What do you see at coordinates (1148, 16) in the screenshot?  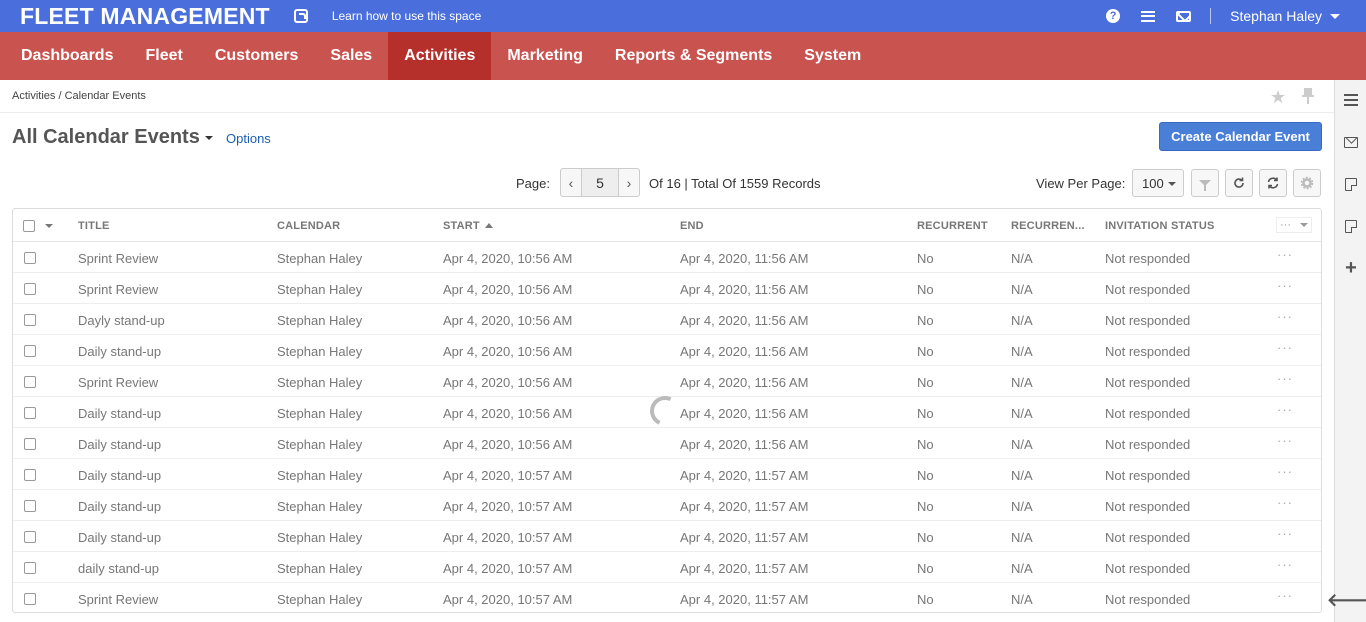 I see `menu-icon` at bounding box center [1148, 16].